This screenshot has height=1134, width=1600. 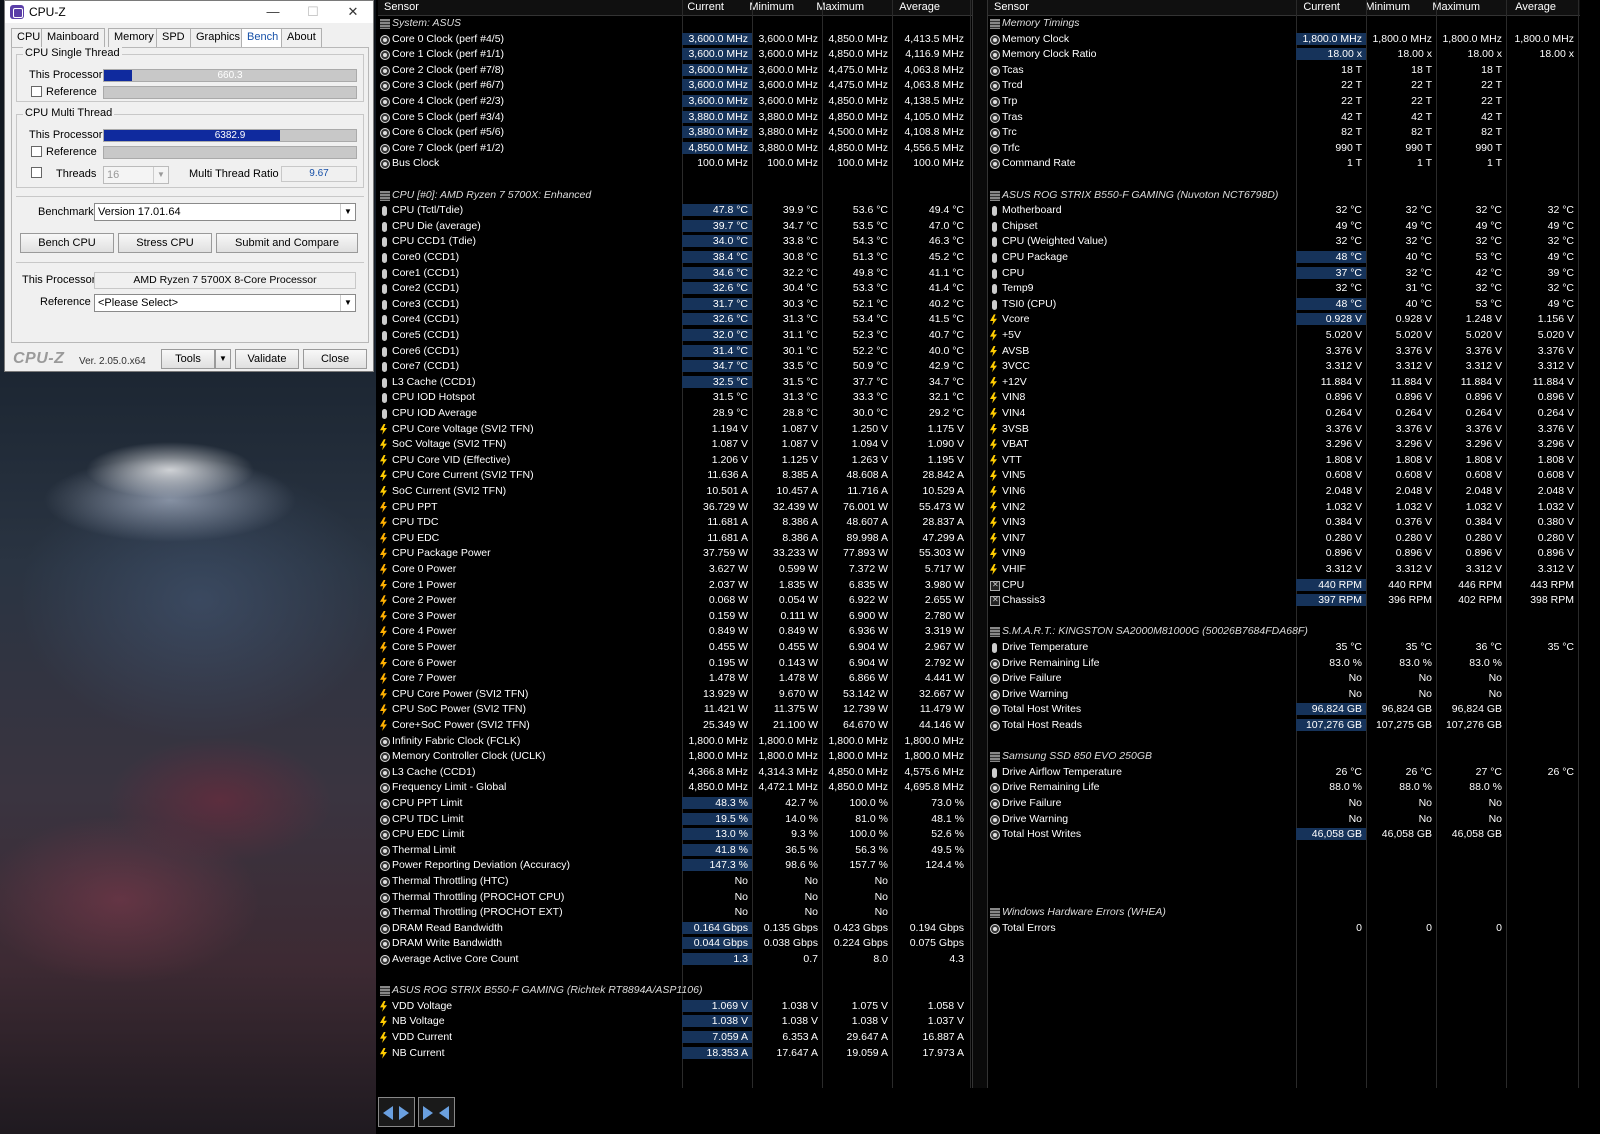 I want to click on reference-select: <Please Select> ▼, so click(x=225, y=303).